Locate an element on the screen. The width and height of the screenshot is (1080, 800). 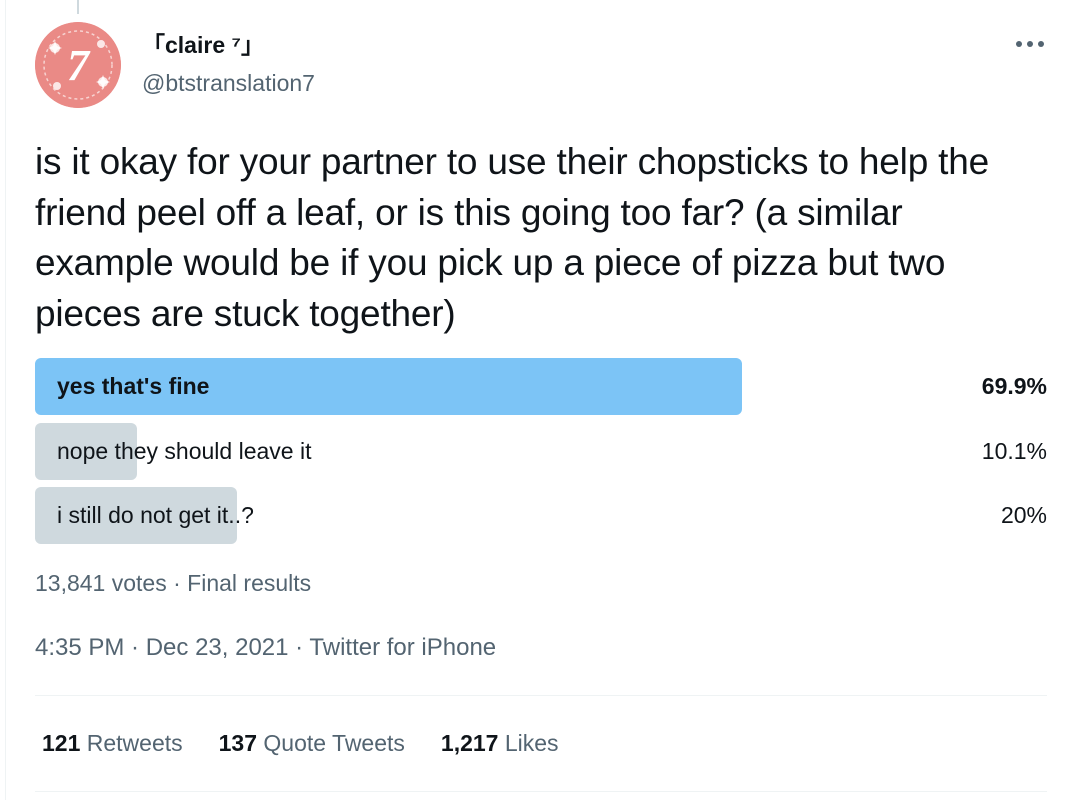
author-display-name: 「claire ⁷」 is located at coordinates (203, 45).